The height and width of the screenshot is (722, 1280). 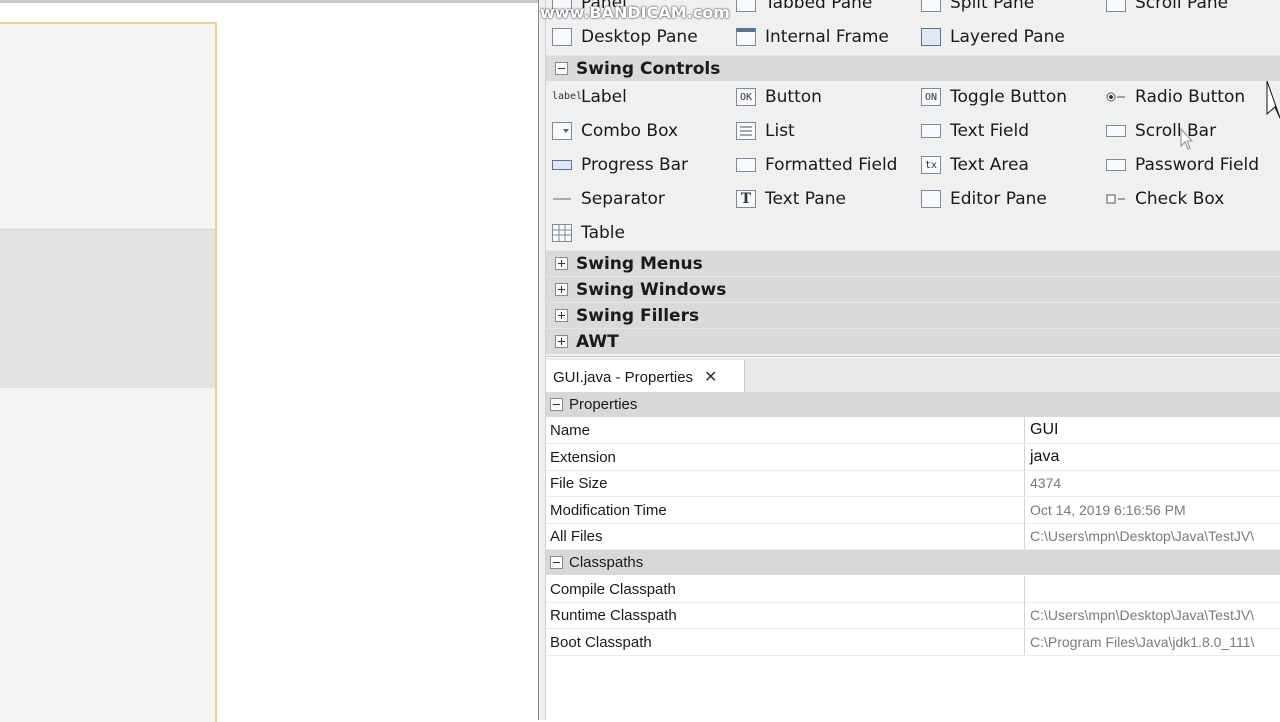 I want to click on property-value: C:\Users\mpn\Desktop\Java\TestJV\, so click(x=1152, y=536).